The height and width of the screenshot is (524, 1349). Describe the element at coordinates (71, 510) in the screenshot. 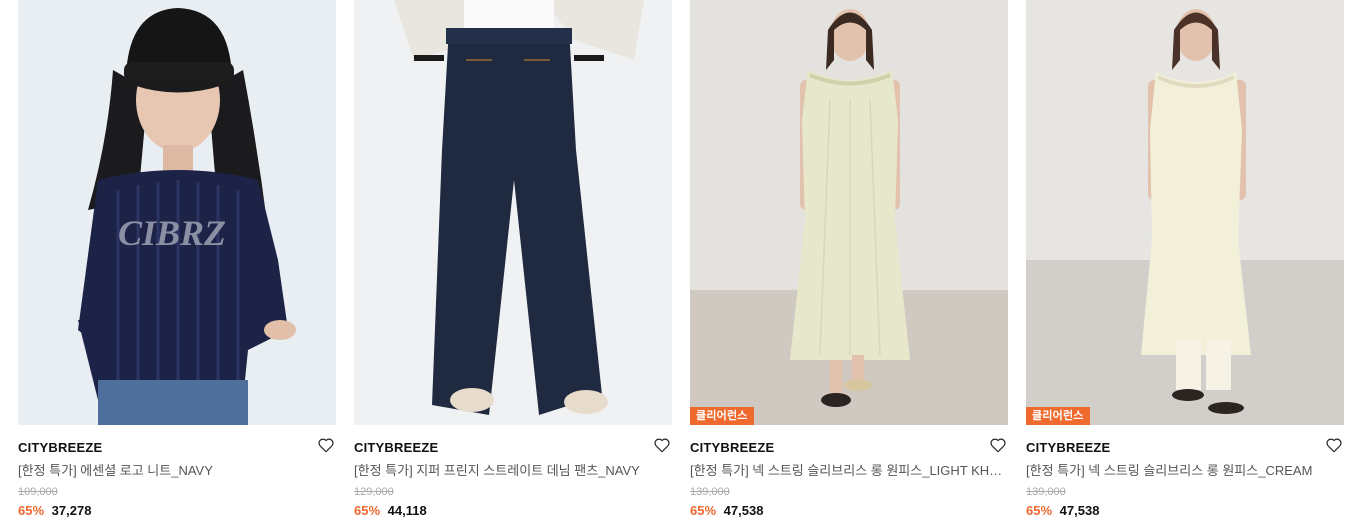

I see `sale-price: 37,278` at that location.